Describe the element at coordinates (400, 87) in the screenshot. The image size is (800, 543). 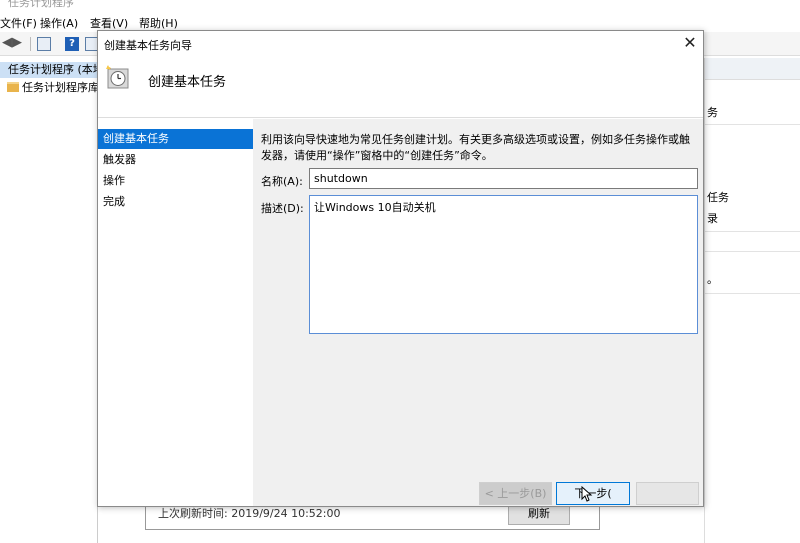
I see `dialog-header: 创建基本任务` at that location.